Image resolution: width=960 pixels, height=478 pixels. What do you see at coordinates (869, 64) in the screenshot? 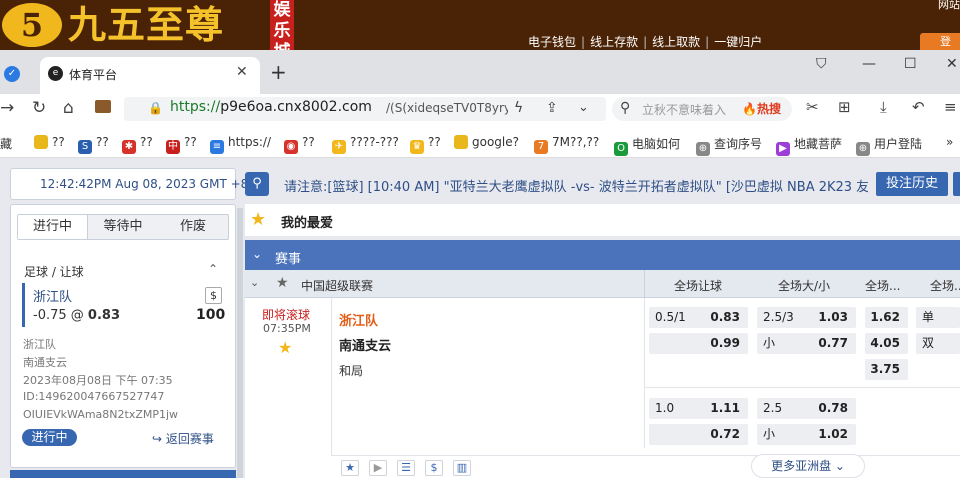
I see `minimize-icon: —` at bounding box center [869, 64].